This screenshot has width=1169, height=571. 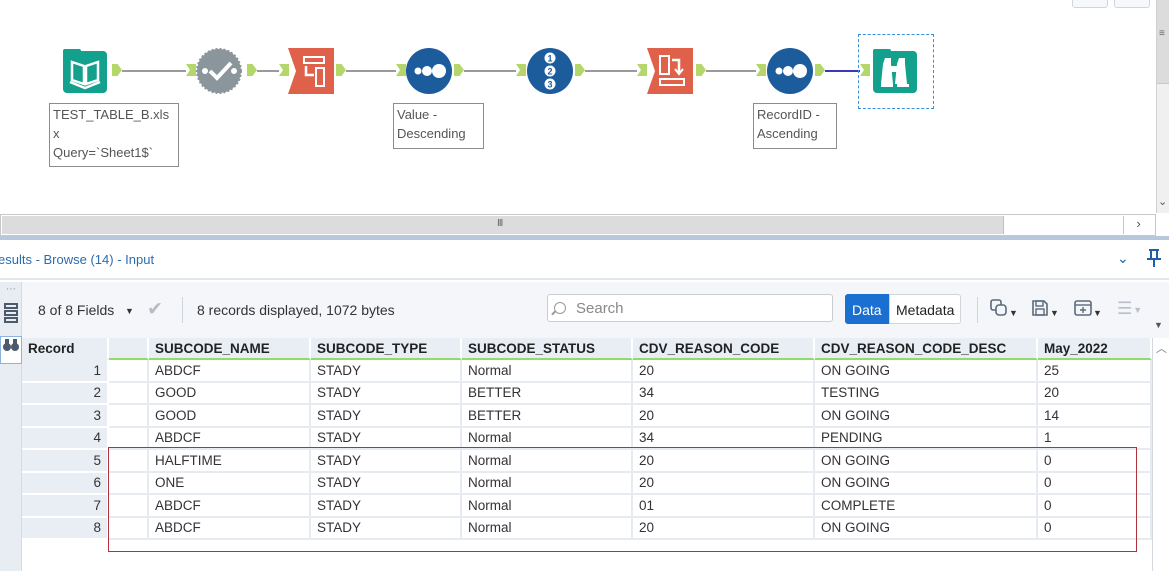 What do you see at coordinates (724, 506) in the screenshot?
I see `cell-cdv-reason-code: 01` at bounding box center [724, 506].